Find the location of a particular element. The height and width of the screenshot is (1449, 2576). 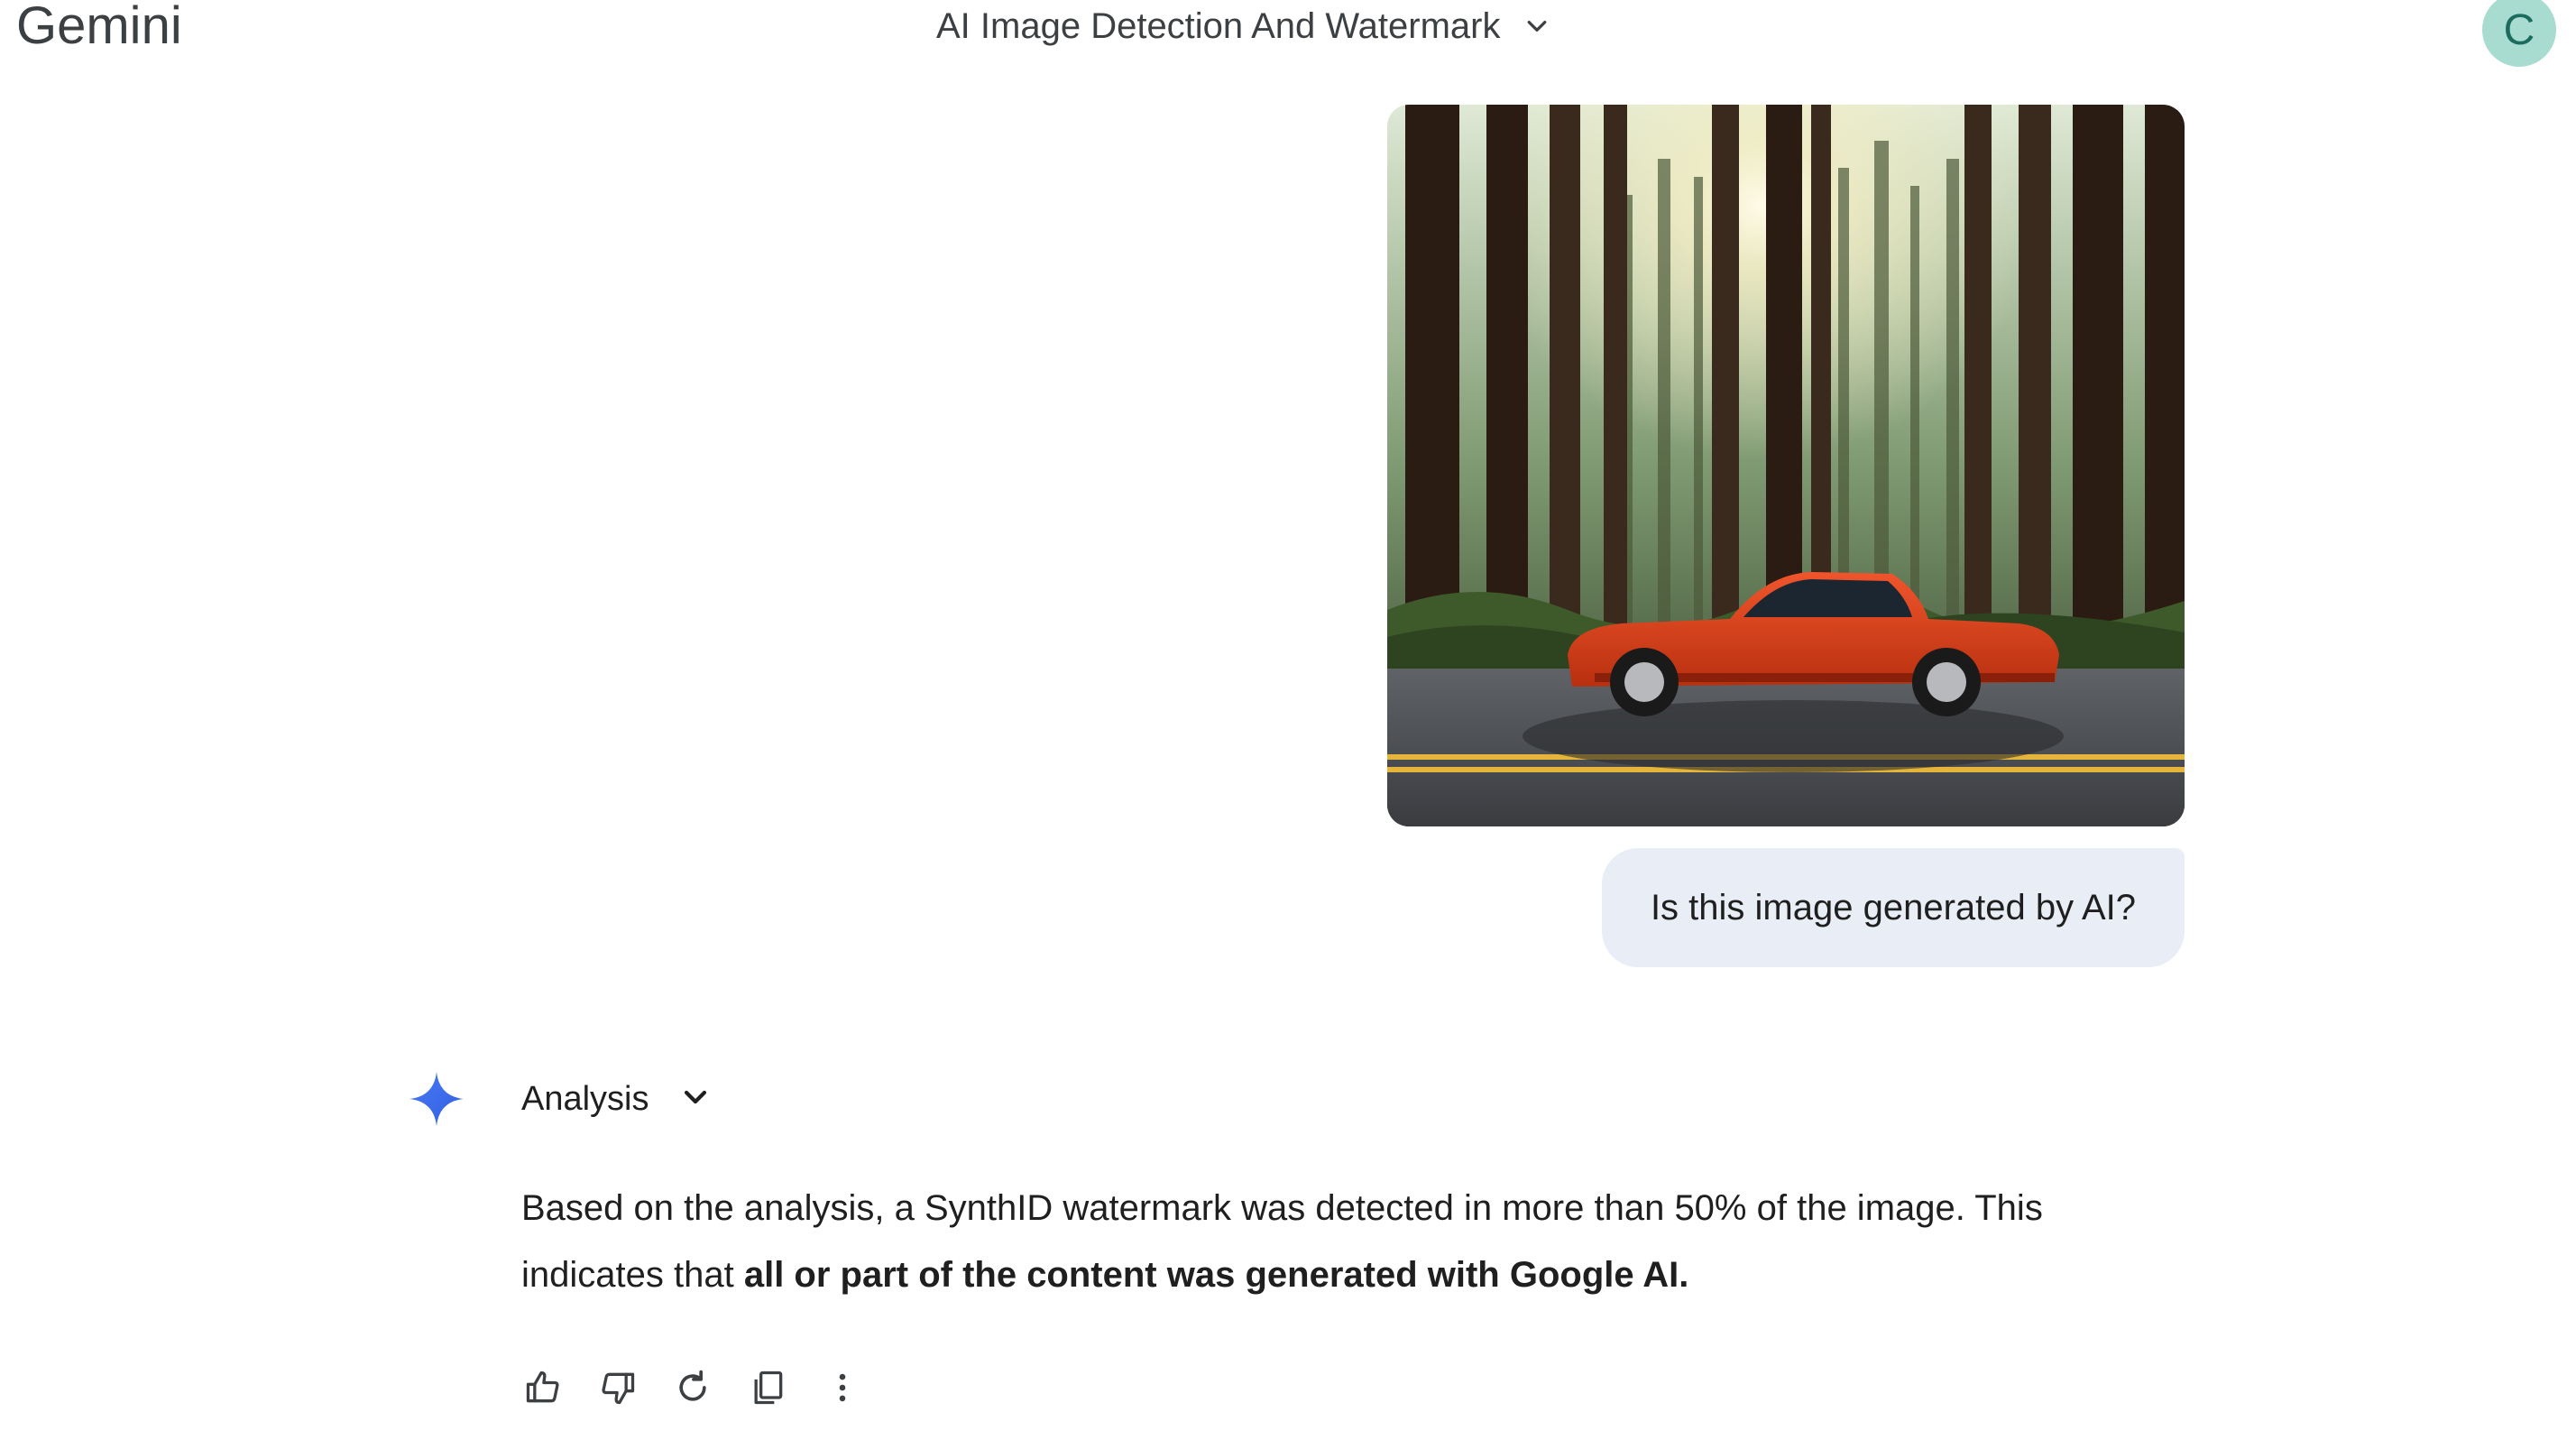

gemini-logo-text: Gemini is located at coordinates (99, 26).